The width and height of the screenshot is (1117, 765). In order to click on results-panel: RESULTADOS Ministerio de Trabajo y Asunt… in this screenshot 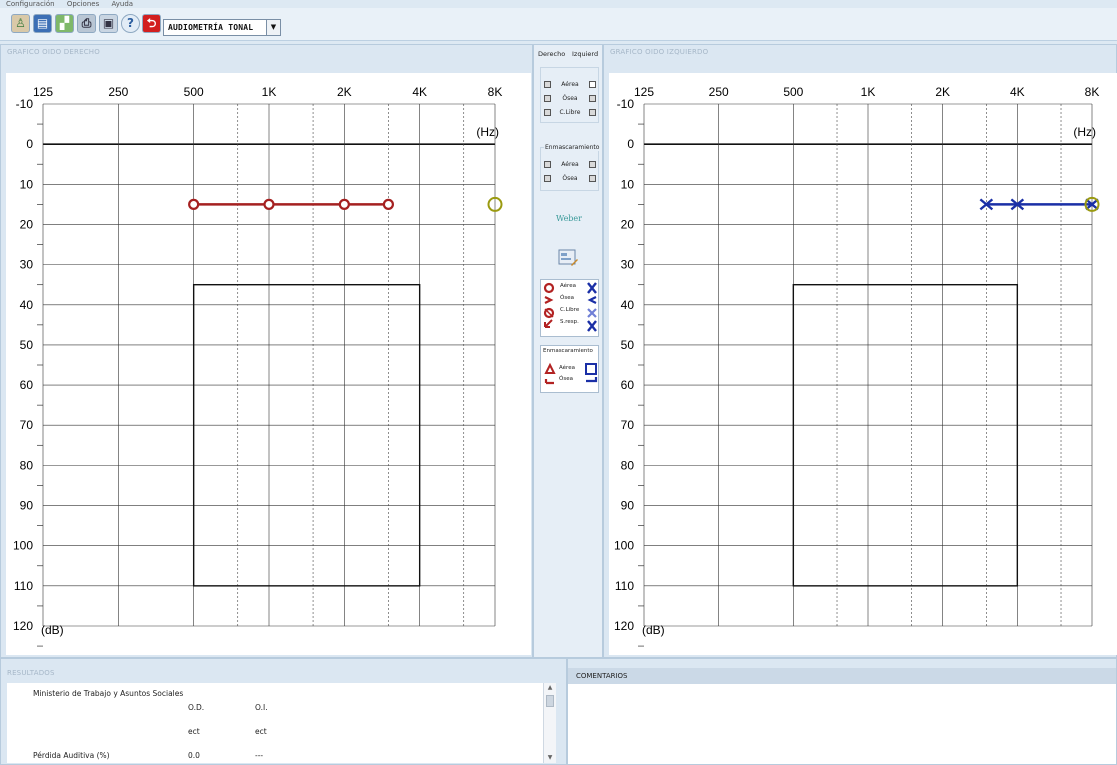, I will do `click(283, 711)`.